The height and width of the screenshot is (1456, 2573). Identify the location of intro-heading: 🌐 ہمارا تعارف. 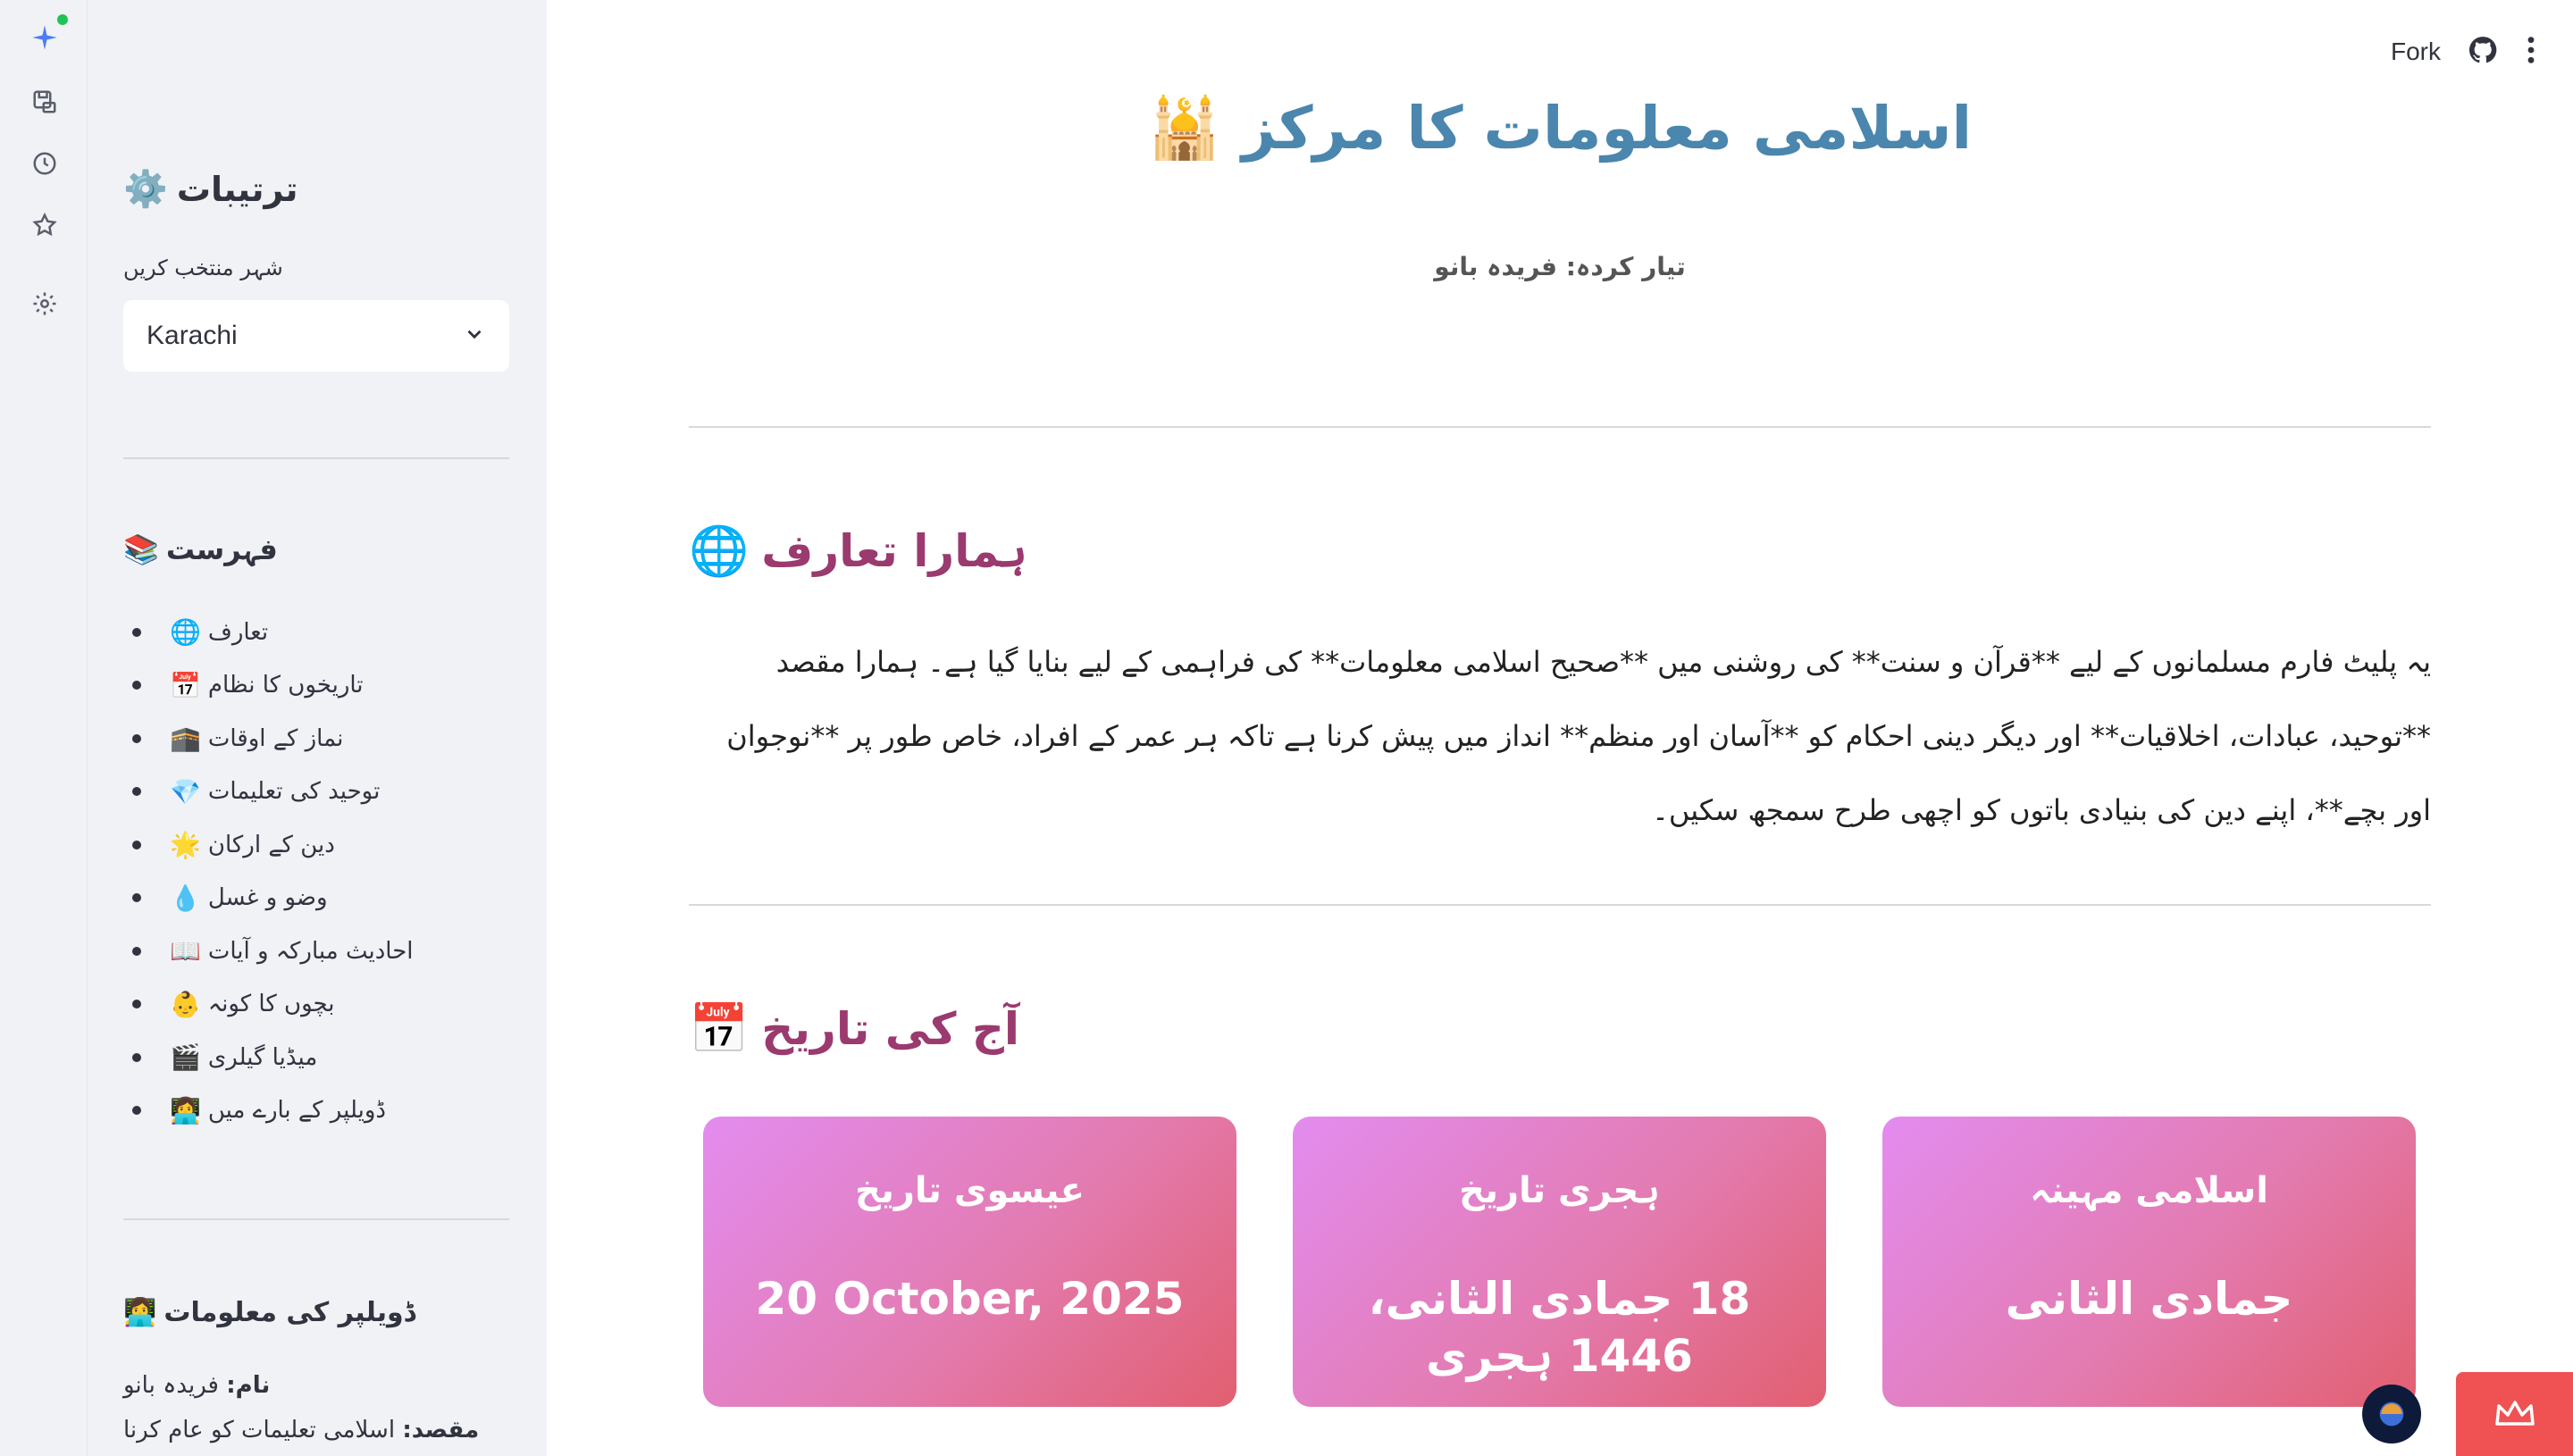
(858, 551).